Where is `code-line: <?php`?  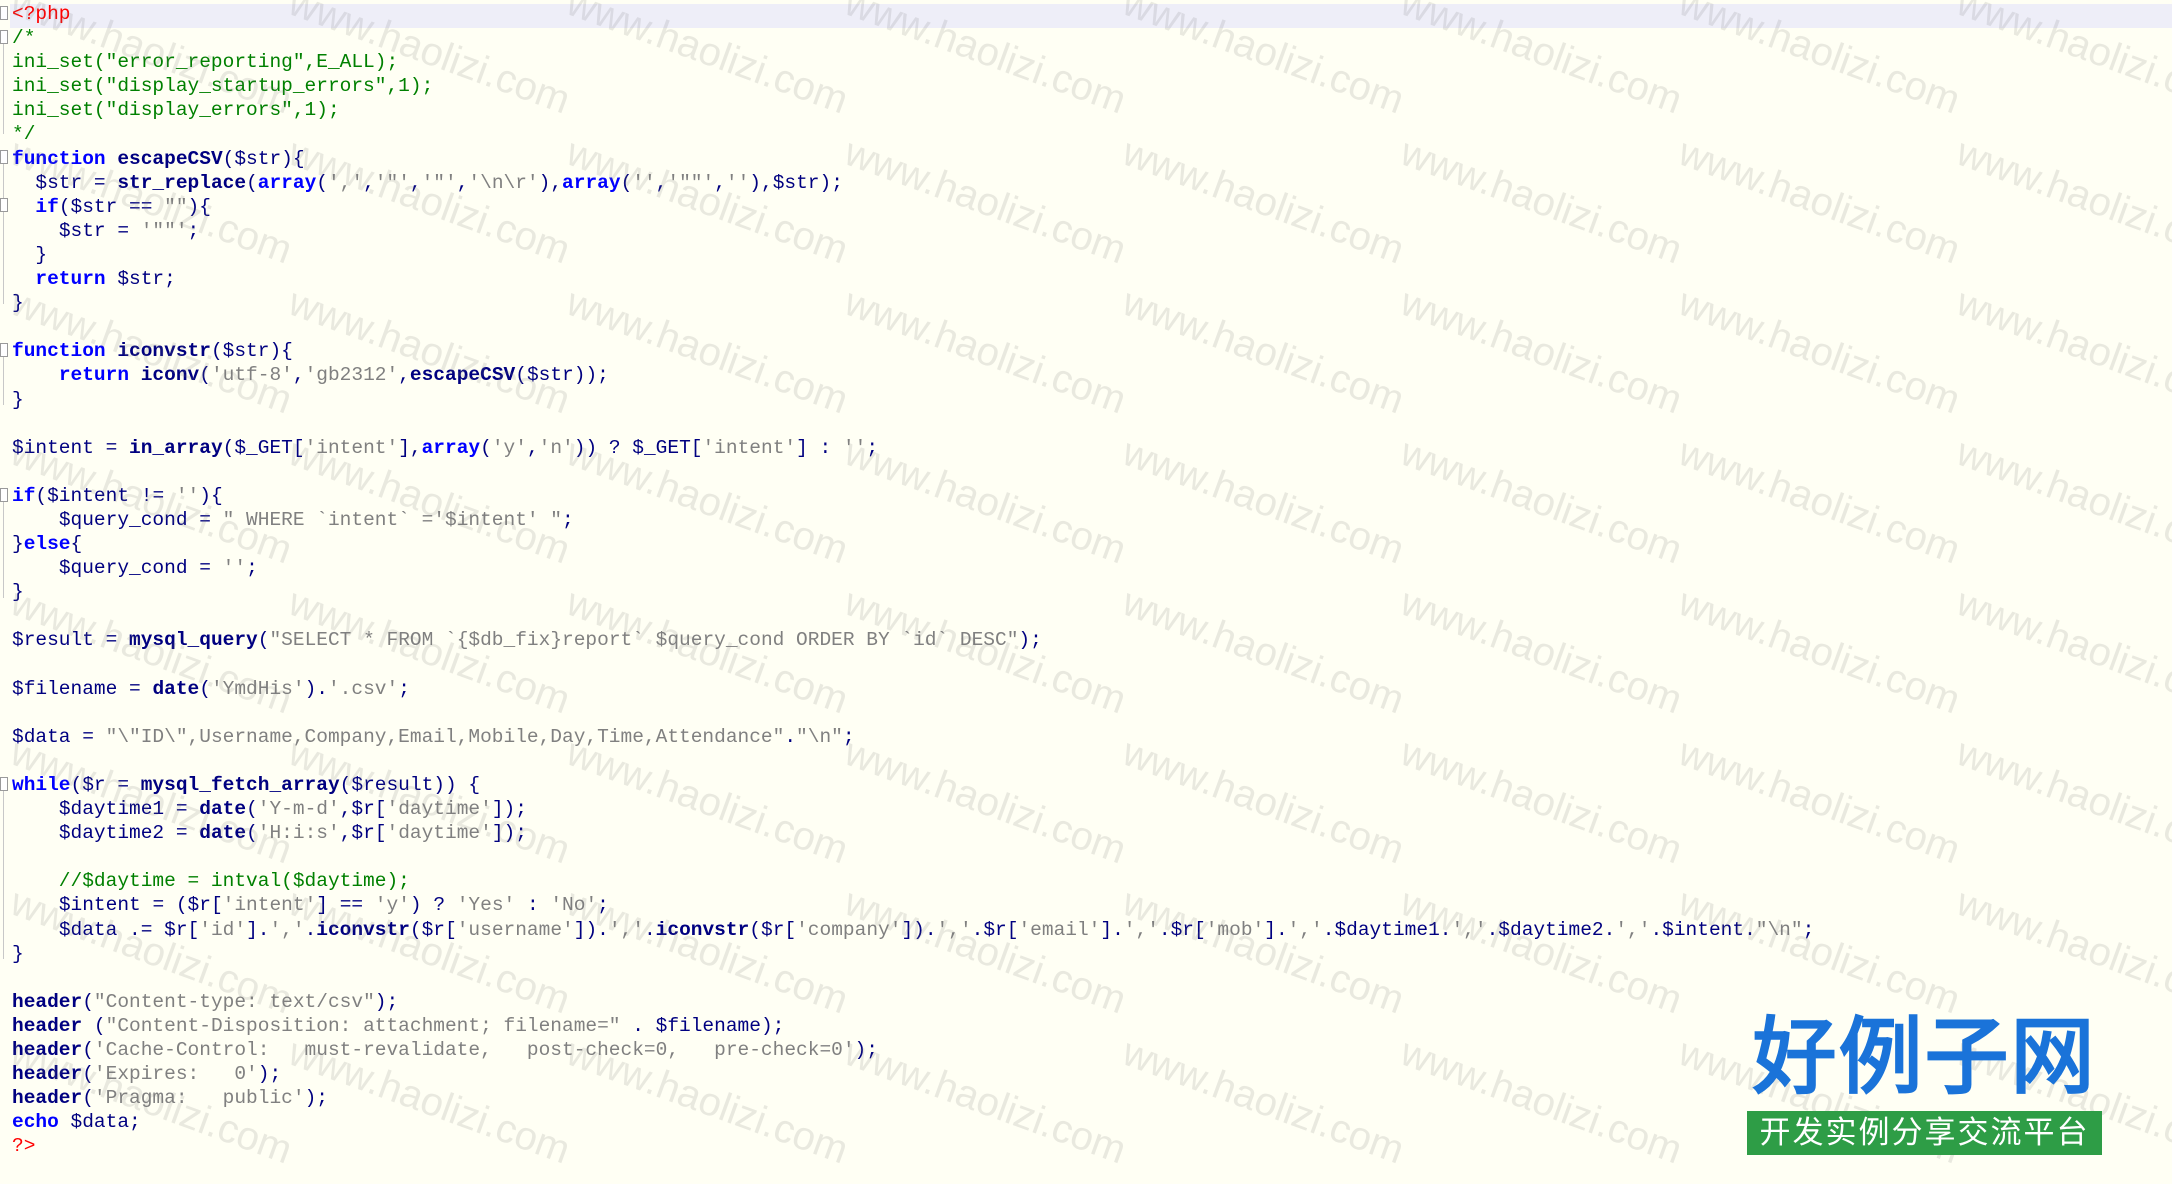 code-line: <?php is located at coordinates (41, 14).